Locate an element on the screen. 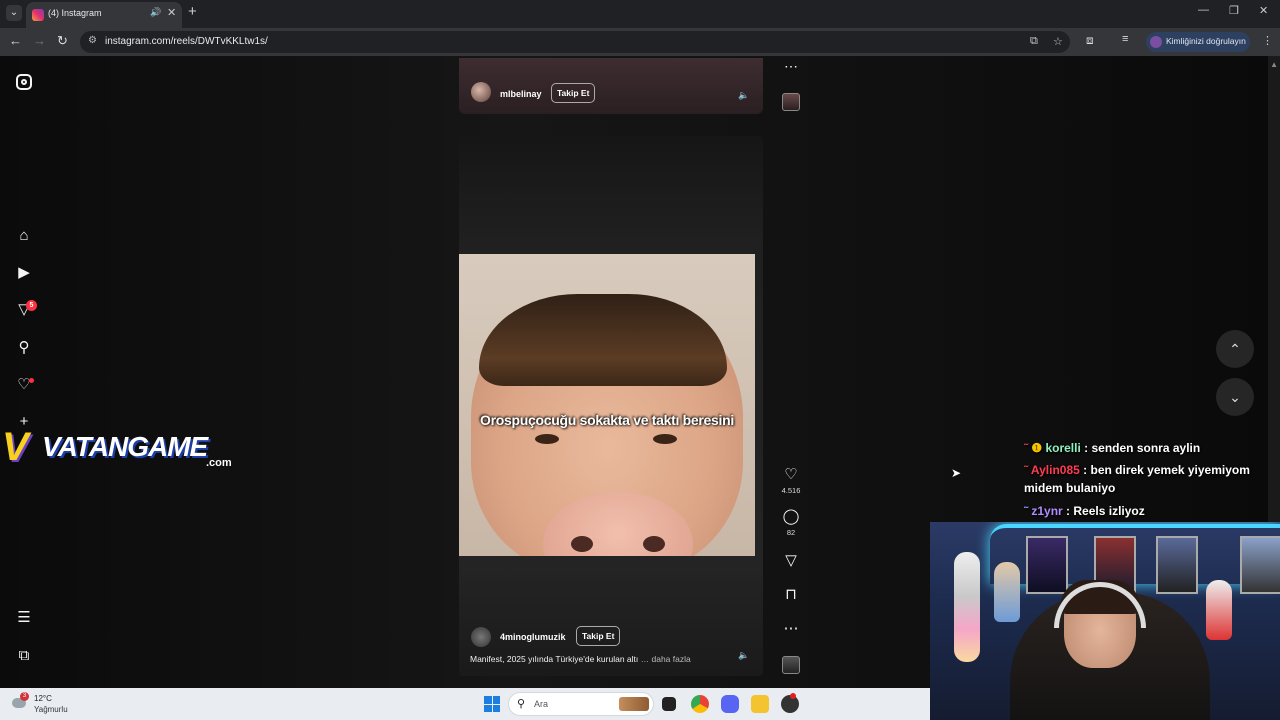 The width and height of the screenshot is (1280, 720). chat-username: z1ynr is located at coordinates (1047, 511).